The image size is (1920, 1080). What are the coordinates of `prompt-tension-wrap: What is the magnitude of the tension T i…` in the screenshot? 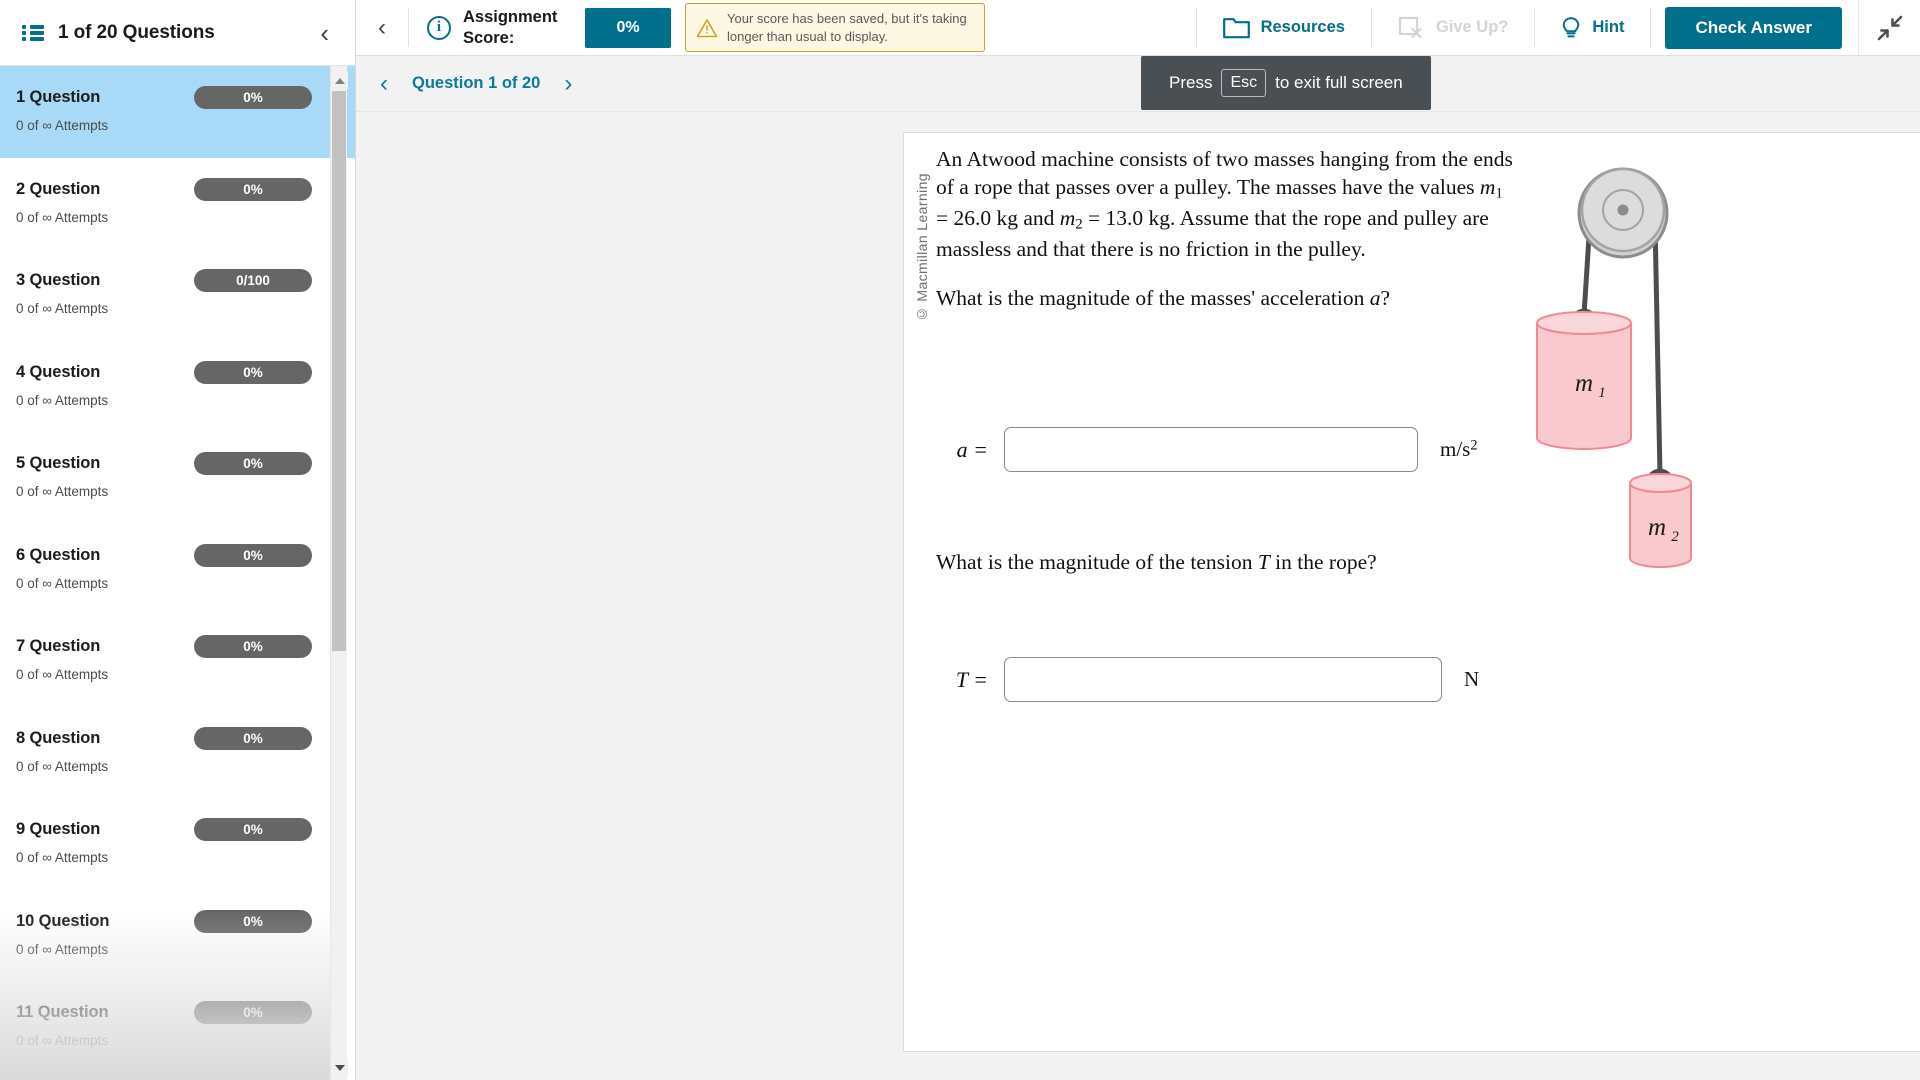 It's located at (1226, 572).